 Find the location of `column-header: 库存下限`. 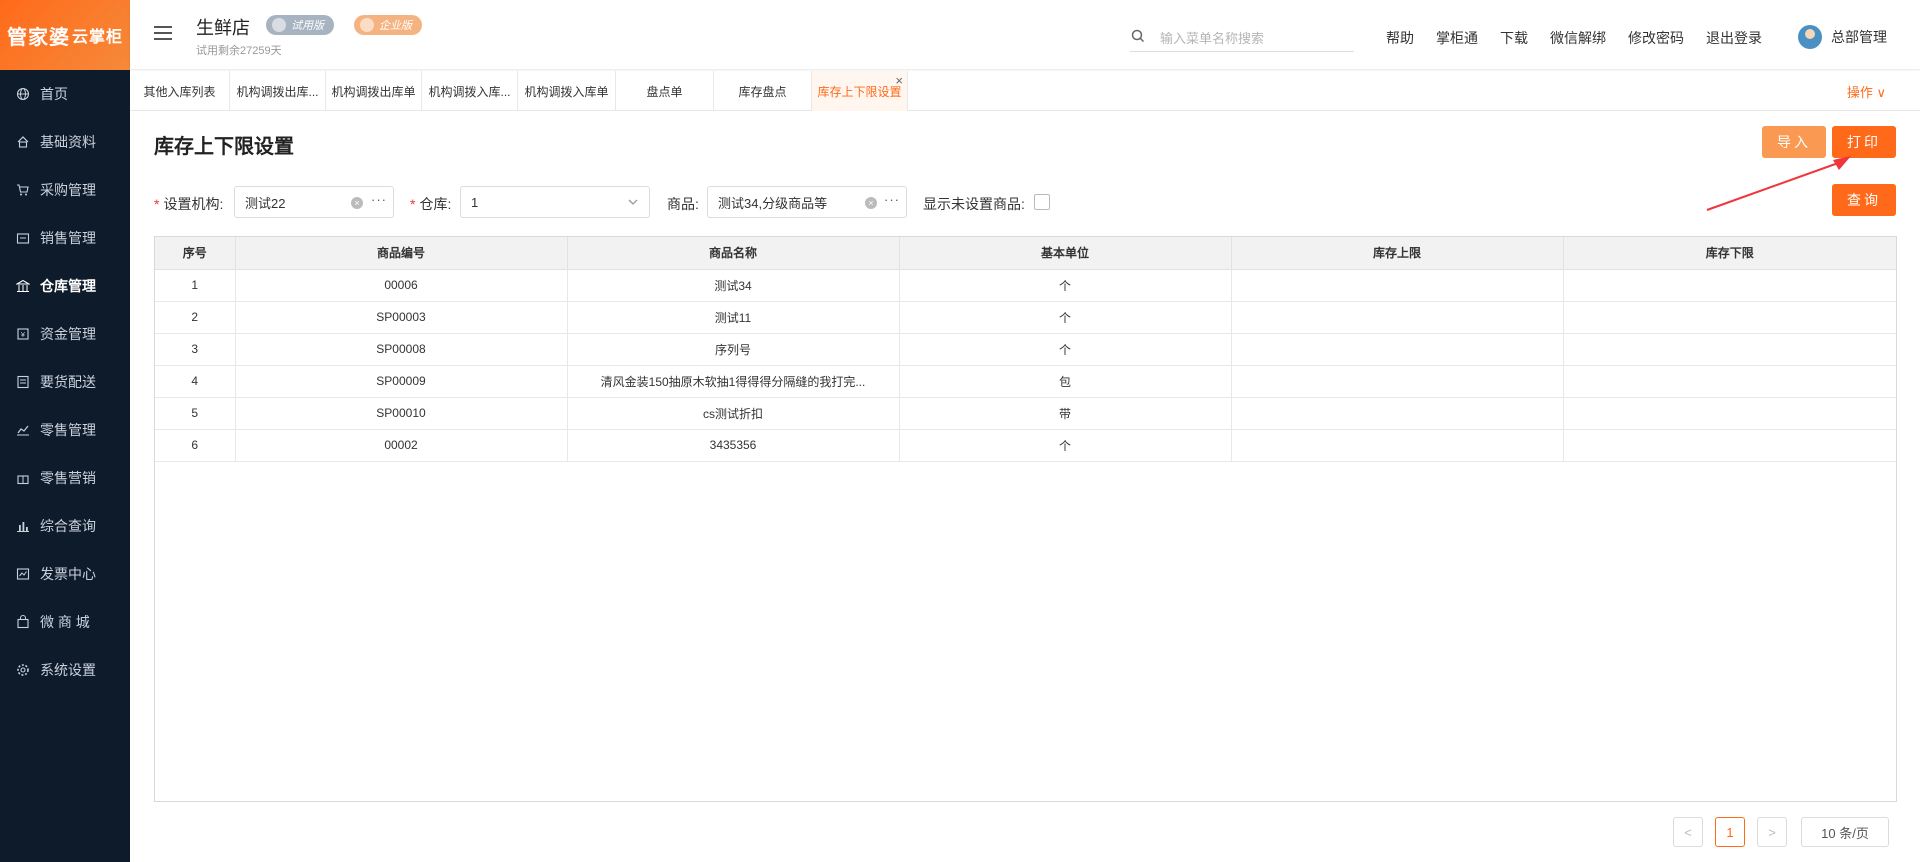

column-header: 库存下限 is located at coordinates (1729, 253).